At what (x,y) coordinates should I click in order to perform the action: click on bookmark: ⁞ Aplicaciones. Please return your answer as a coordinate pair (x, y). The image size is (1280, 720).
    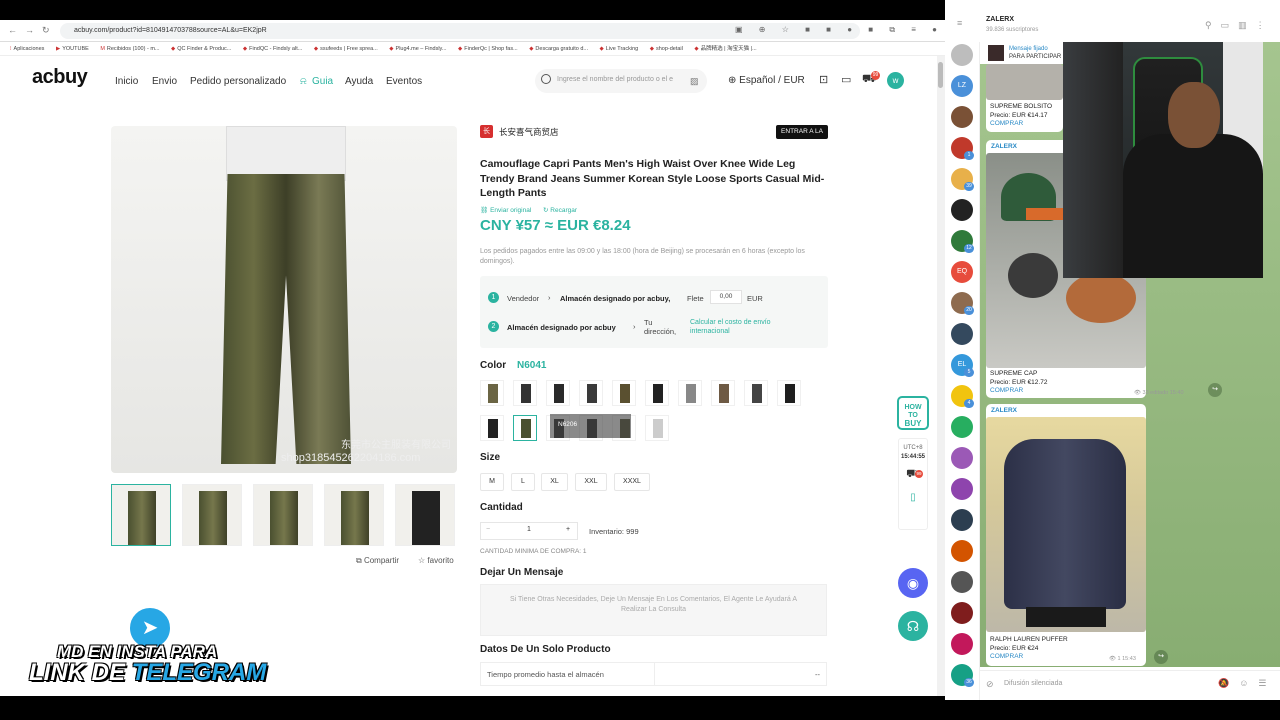
    Looking at the image, I should click on (27, 48).